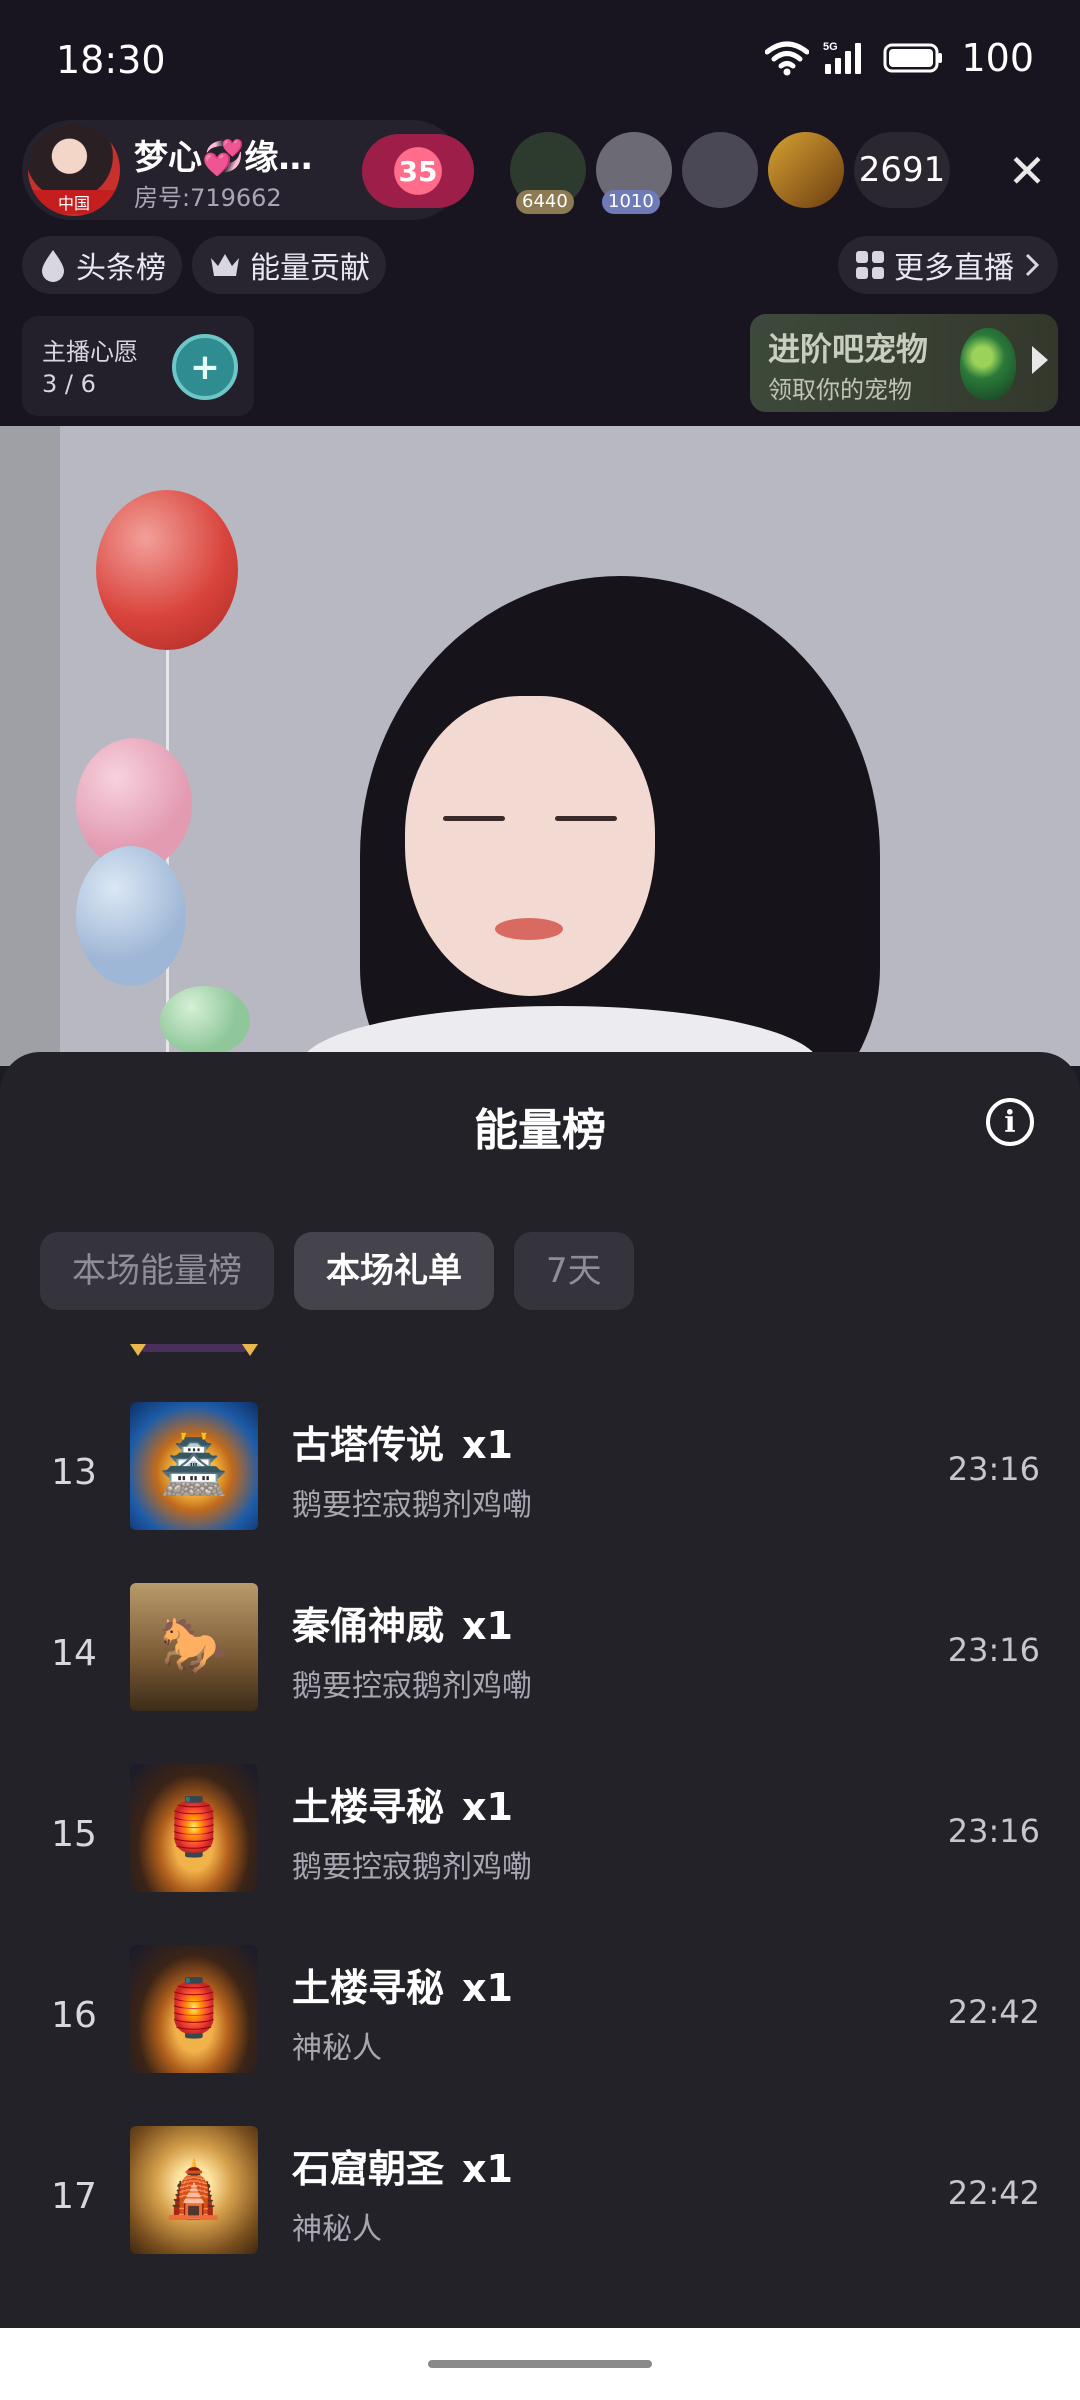 Image resolution: width=1080 pixels, height=2400 pixels. Describe the element at coordinates (1027, 171) in the screenshot. I see `close-icon: ✕` at that location.